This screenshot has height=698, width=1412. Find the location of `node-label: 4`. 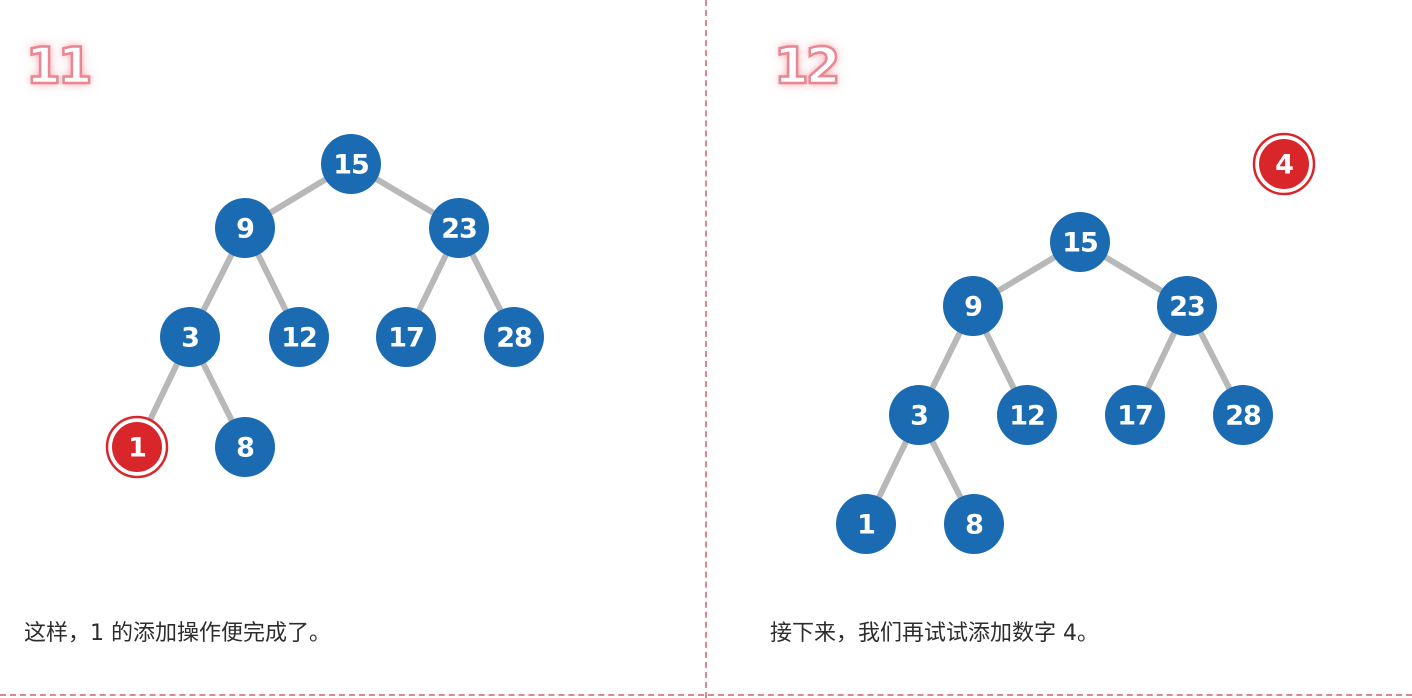

node-label: 4 is located at coordinates (1284, 165).